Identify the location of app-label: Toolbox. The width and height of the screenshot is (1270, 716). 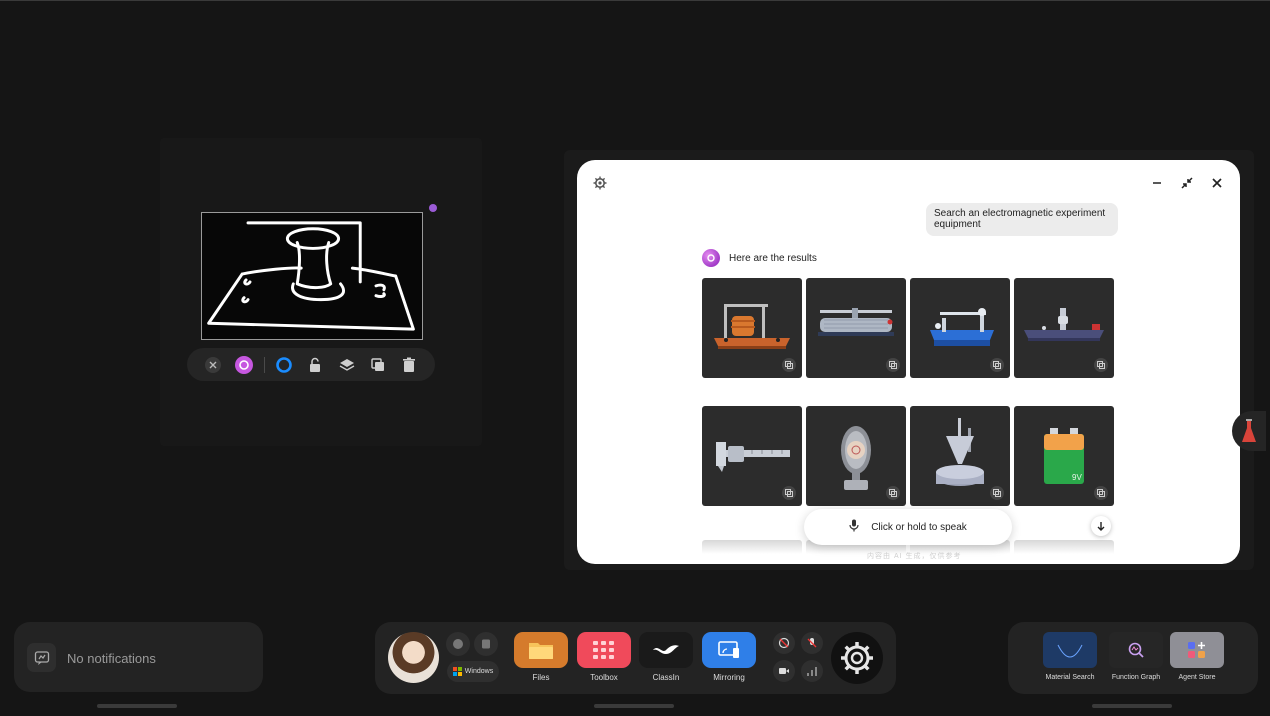
(604, 677).